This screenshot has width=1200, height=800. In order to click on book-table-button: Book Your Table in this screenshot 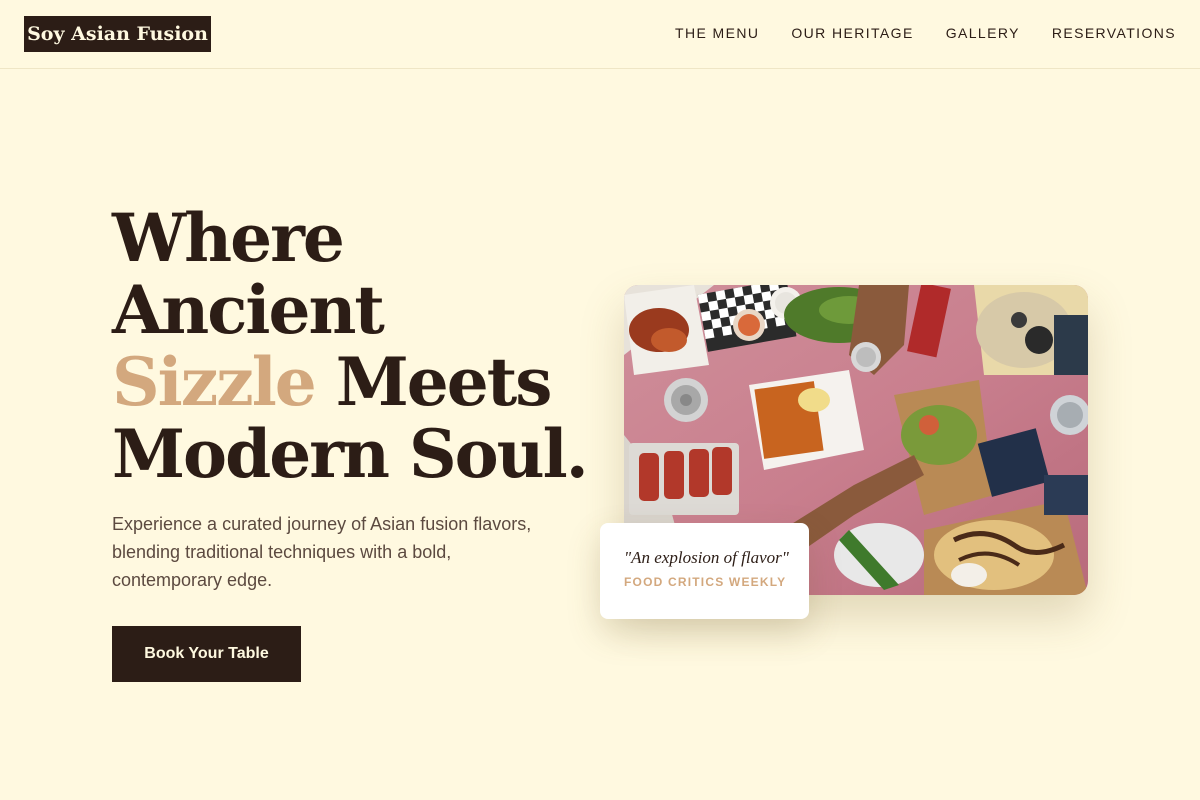, I will do `click(206, 654)`.